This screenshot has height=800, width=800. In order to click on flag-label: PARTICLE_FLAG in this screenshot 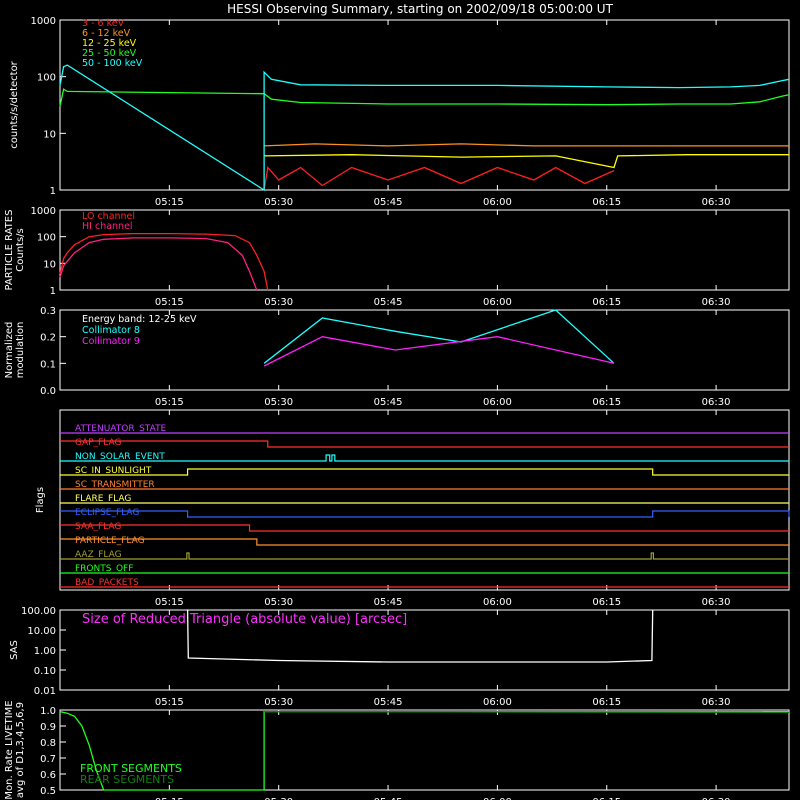, I will do `click(110, 541)`.